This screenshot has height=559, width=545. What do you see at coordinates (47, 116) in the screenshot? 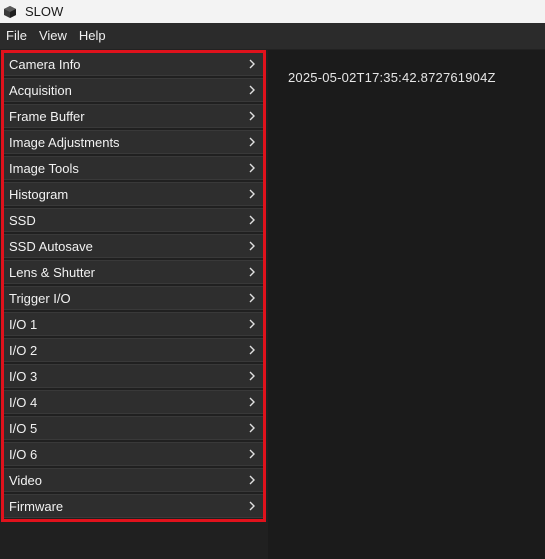
I see `sidebar-item-label: Frame Buffer` at bounding box center [47, 116].